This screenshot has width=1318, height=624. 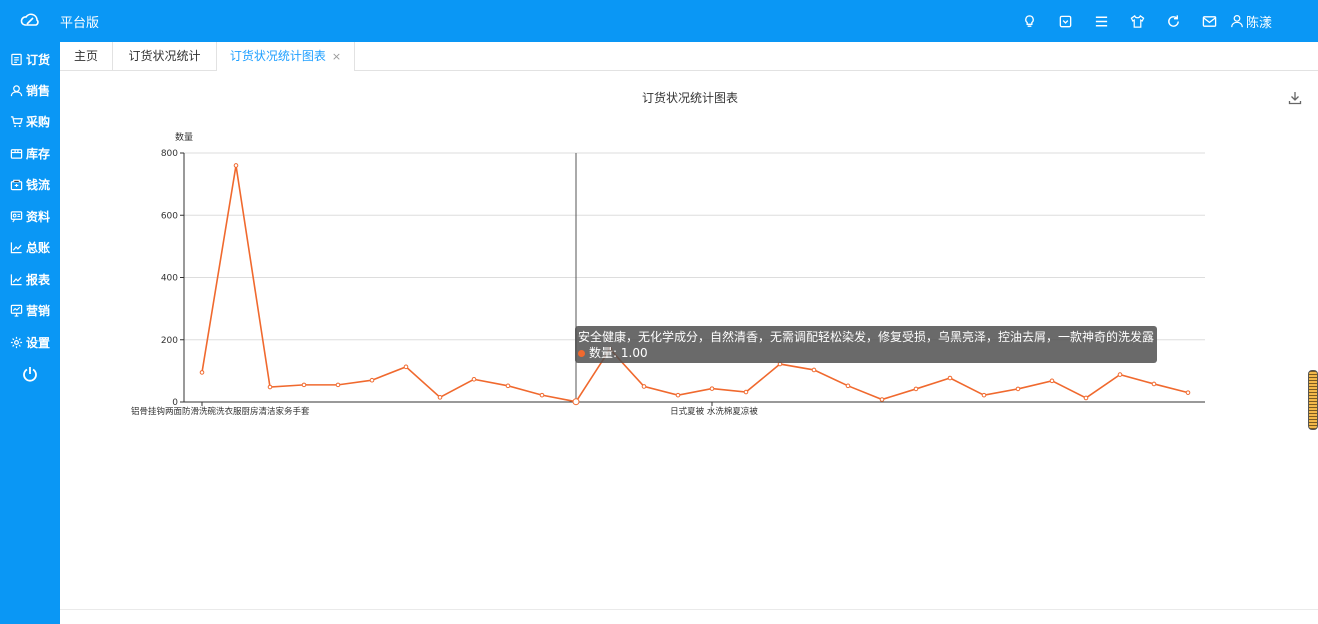 I want to click on power-icon, so click(x=30, y=374).